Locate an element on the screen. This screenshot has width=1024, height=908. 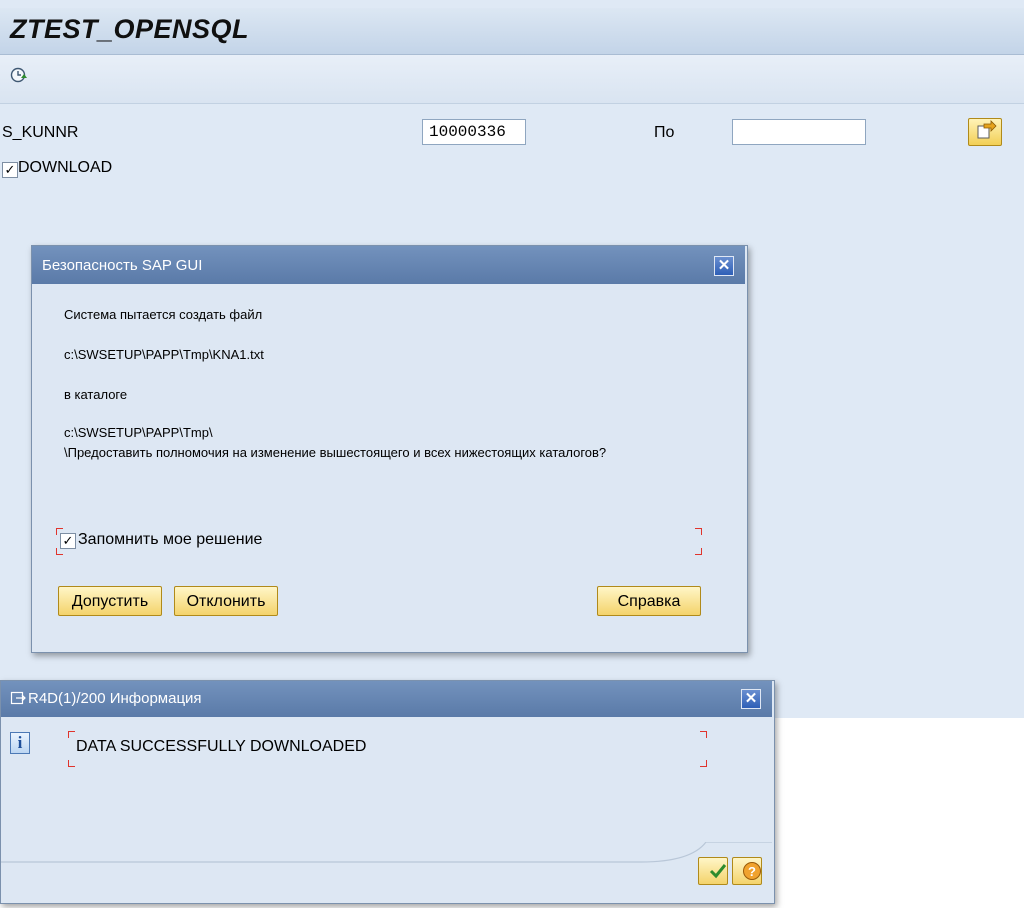
multiple-selection-button is located at coordinates (985, 132).